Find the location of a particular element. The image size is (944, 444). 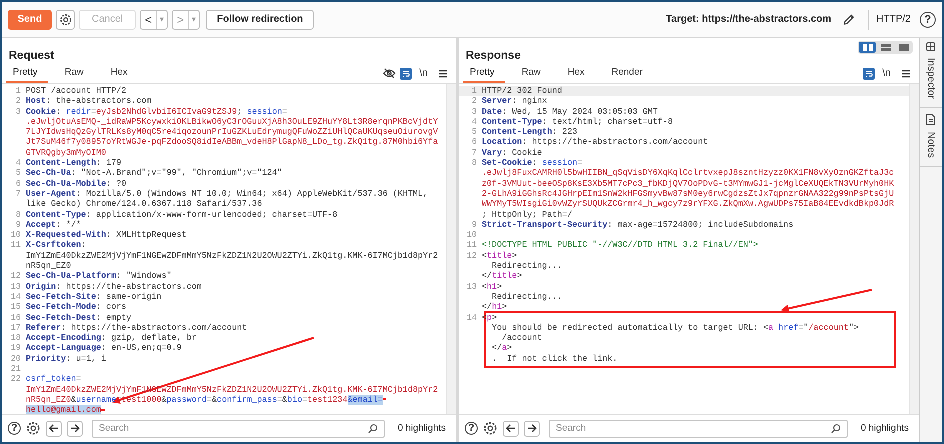

back-button: < is located at coordinates (148, 19).